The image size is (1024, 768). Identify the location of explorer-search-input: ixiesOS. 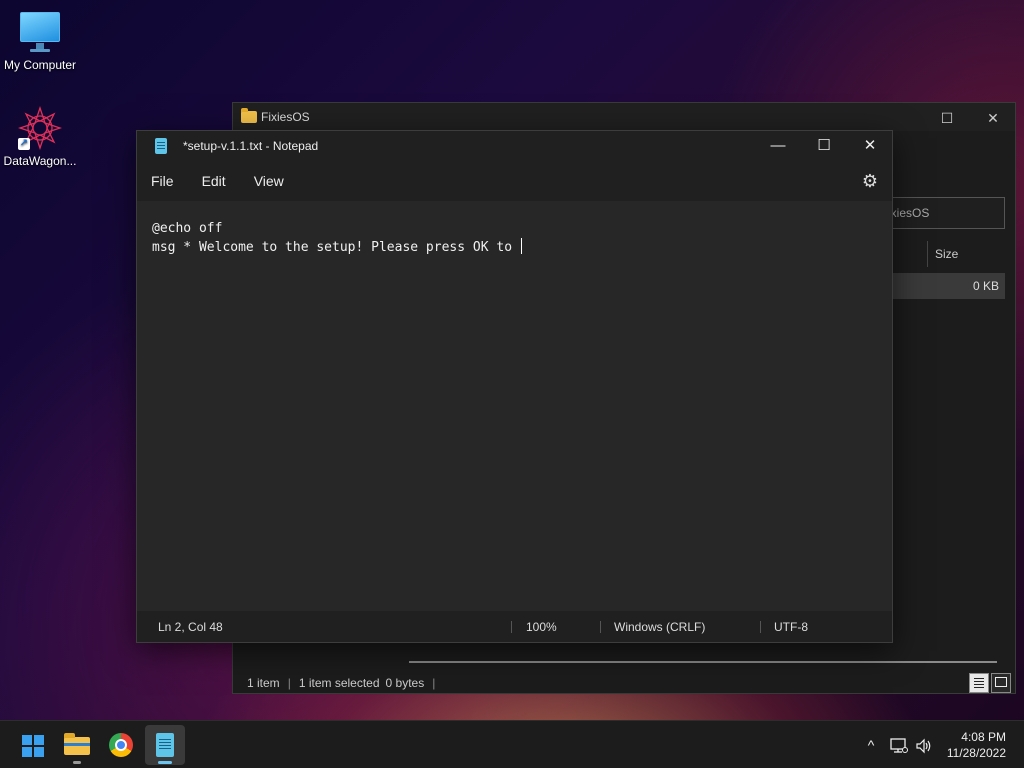
(943, 213).